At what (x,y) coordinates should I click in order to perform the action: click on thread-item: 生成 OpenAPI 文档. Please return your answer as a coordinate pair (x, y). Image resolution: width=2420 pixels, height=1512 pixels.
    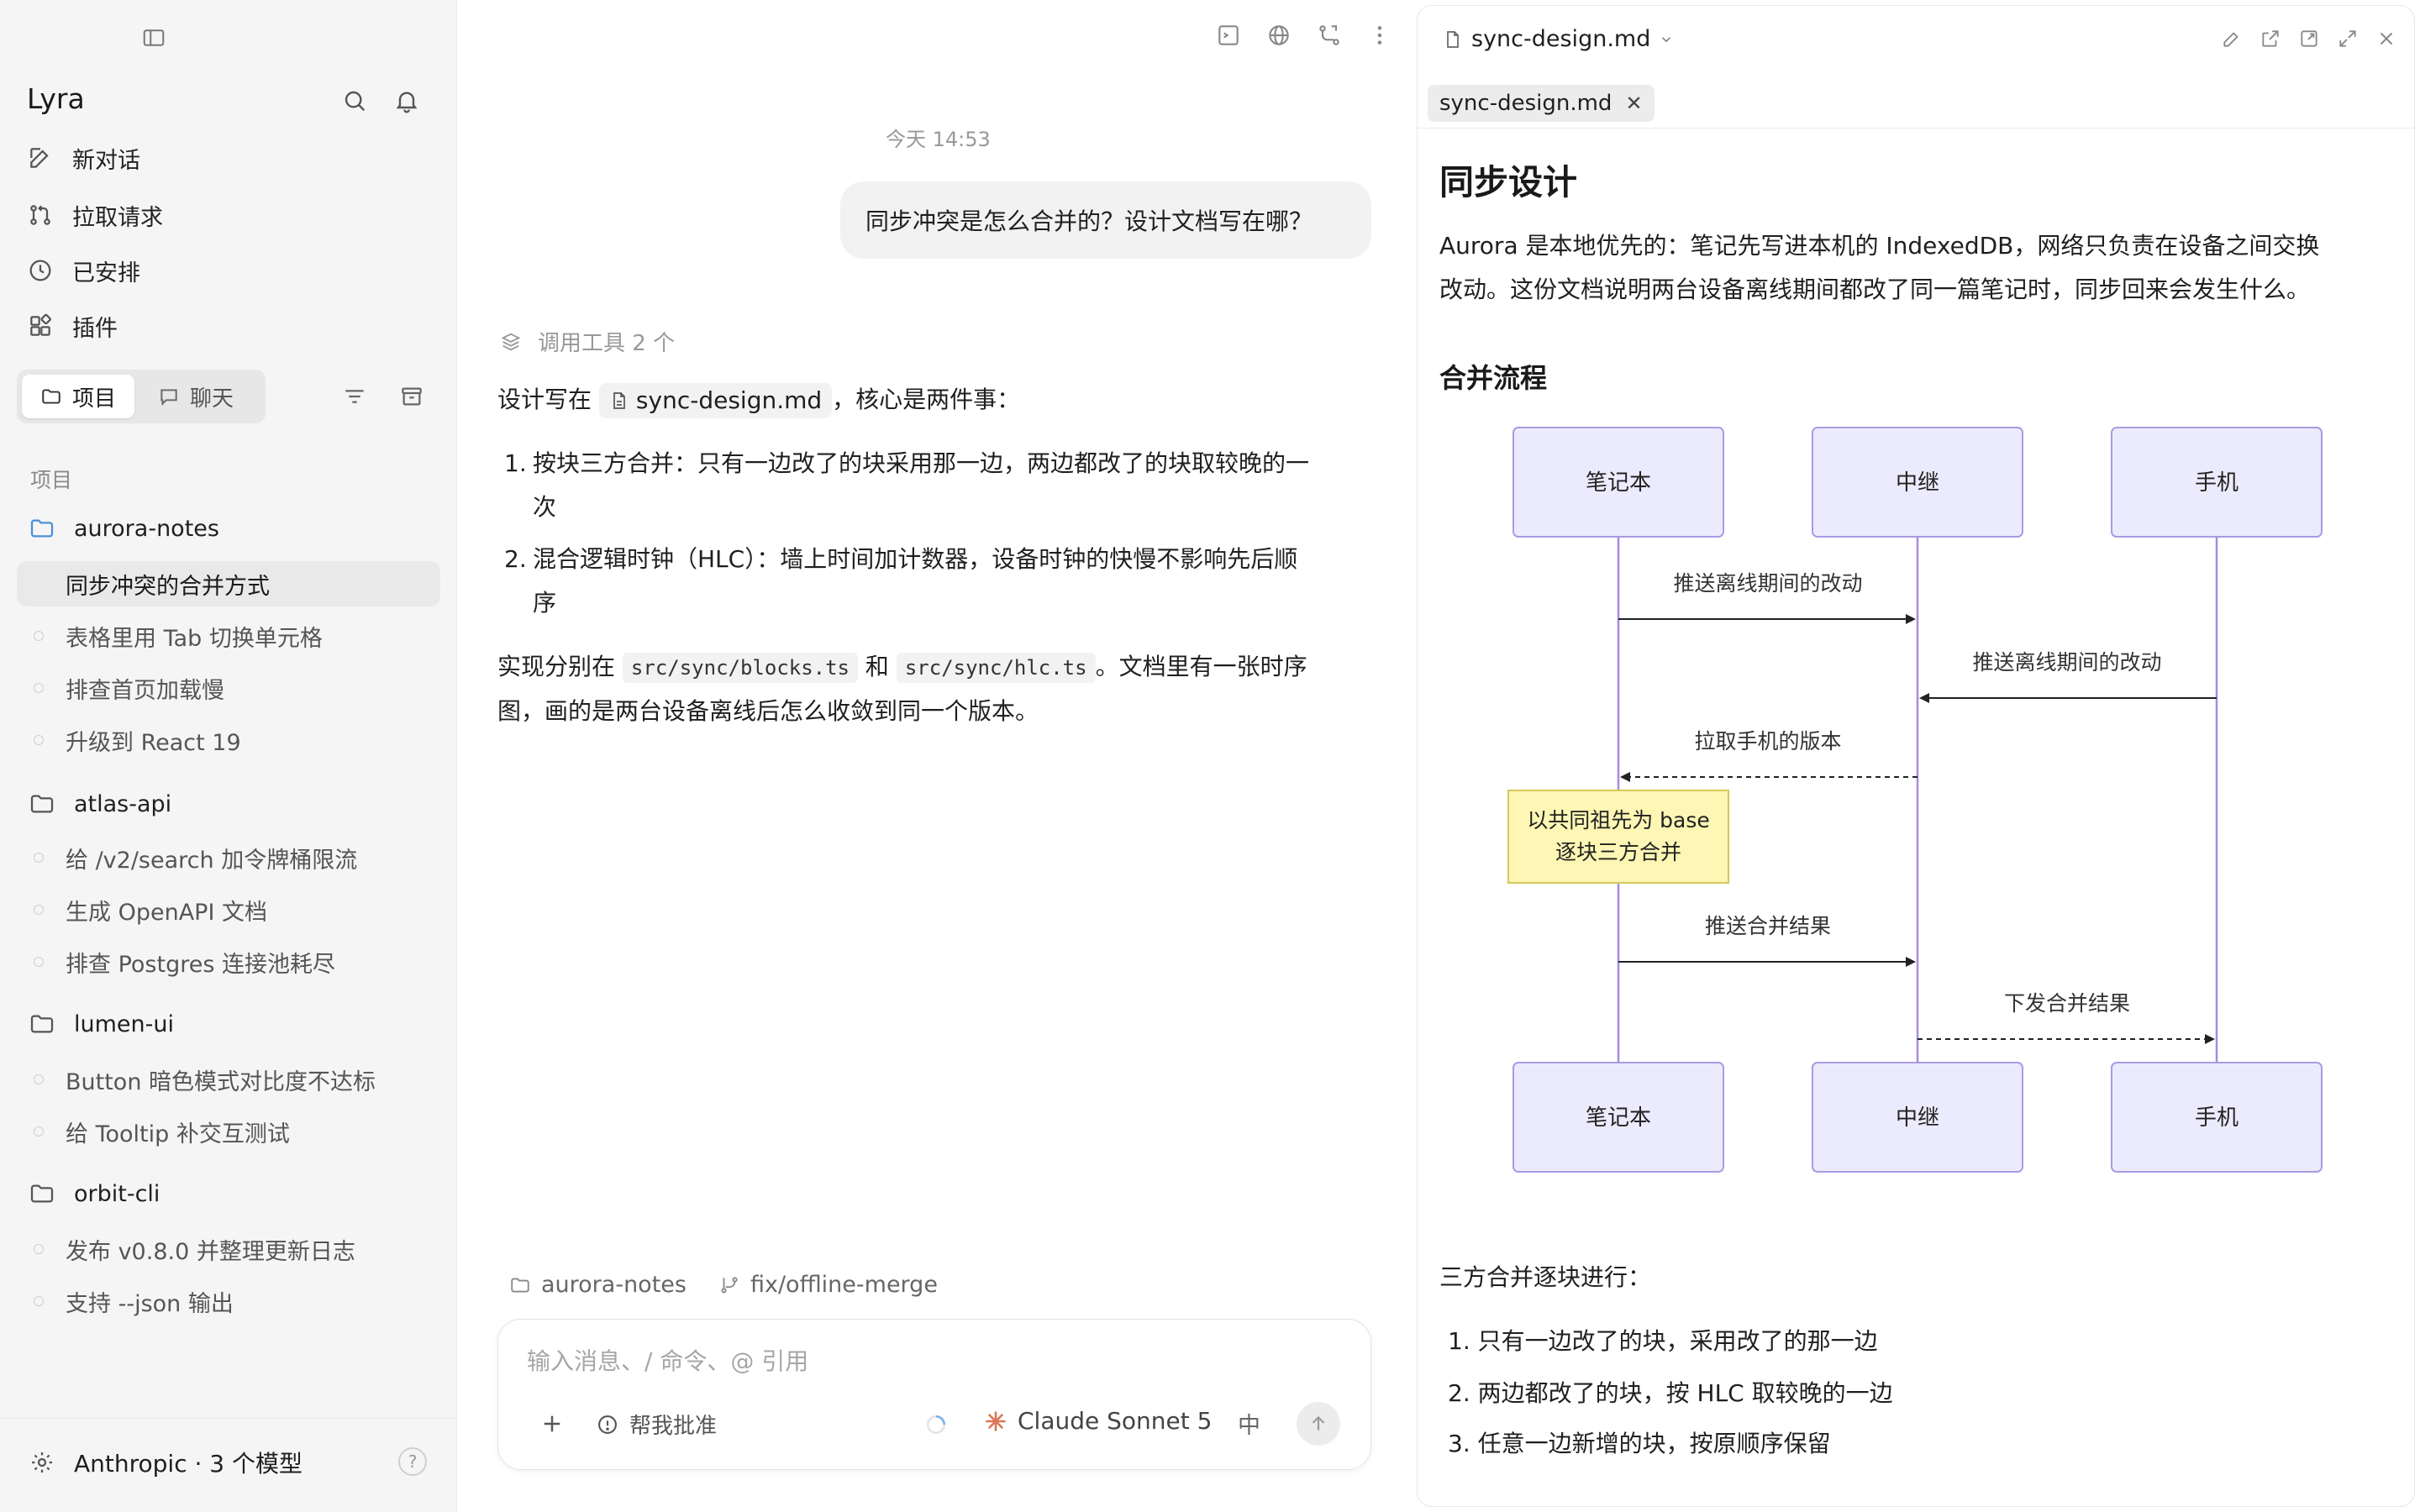
    Looking at the image, I should click on (228, 909).